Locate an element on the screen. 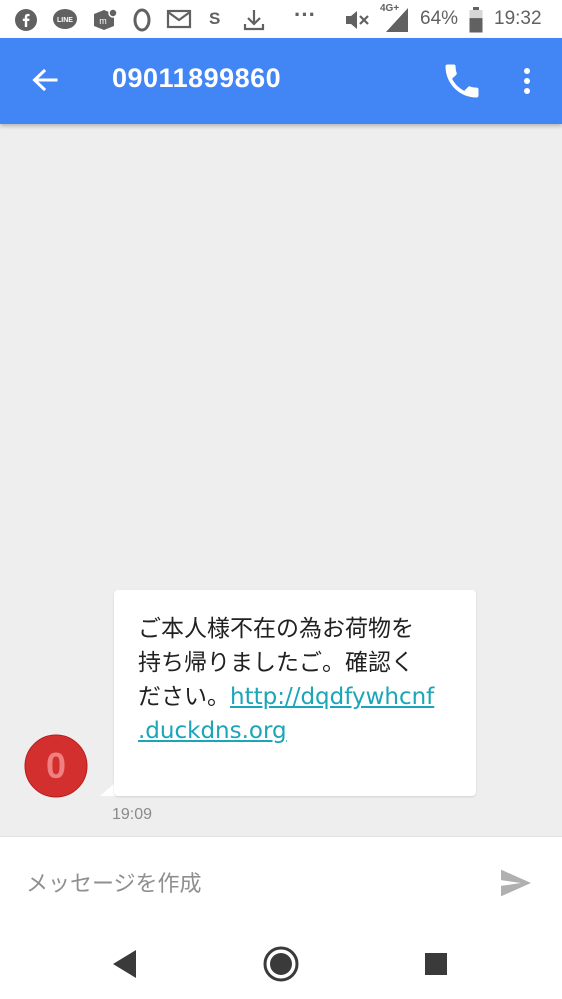 The width and height of the screenshot is (562, 999). send-icon is located at coordinates (516, 883).